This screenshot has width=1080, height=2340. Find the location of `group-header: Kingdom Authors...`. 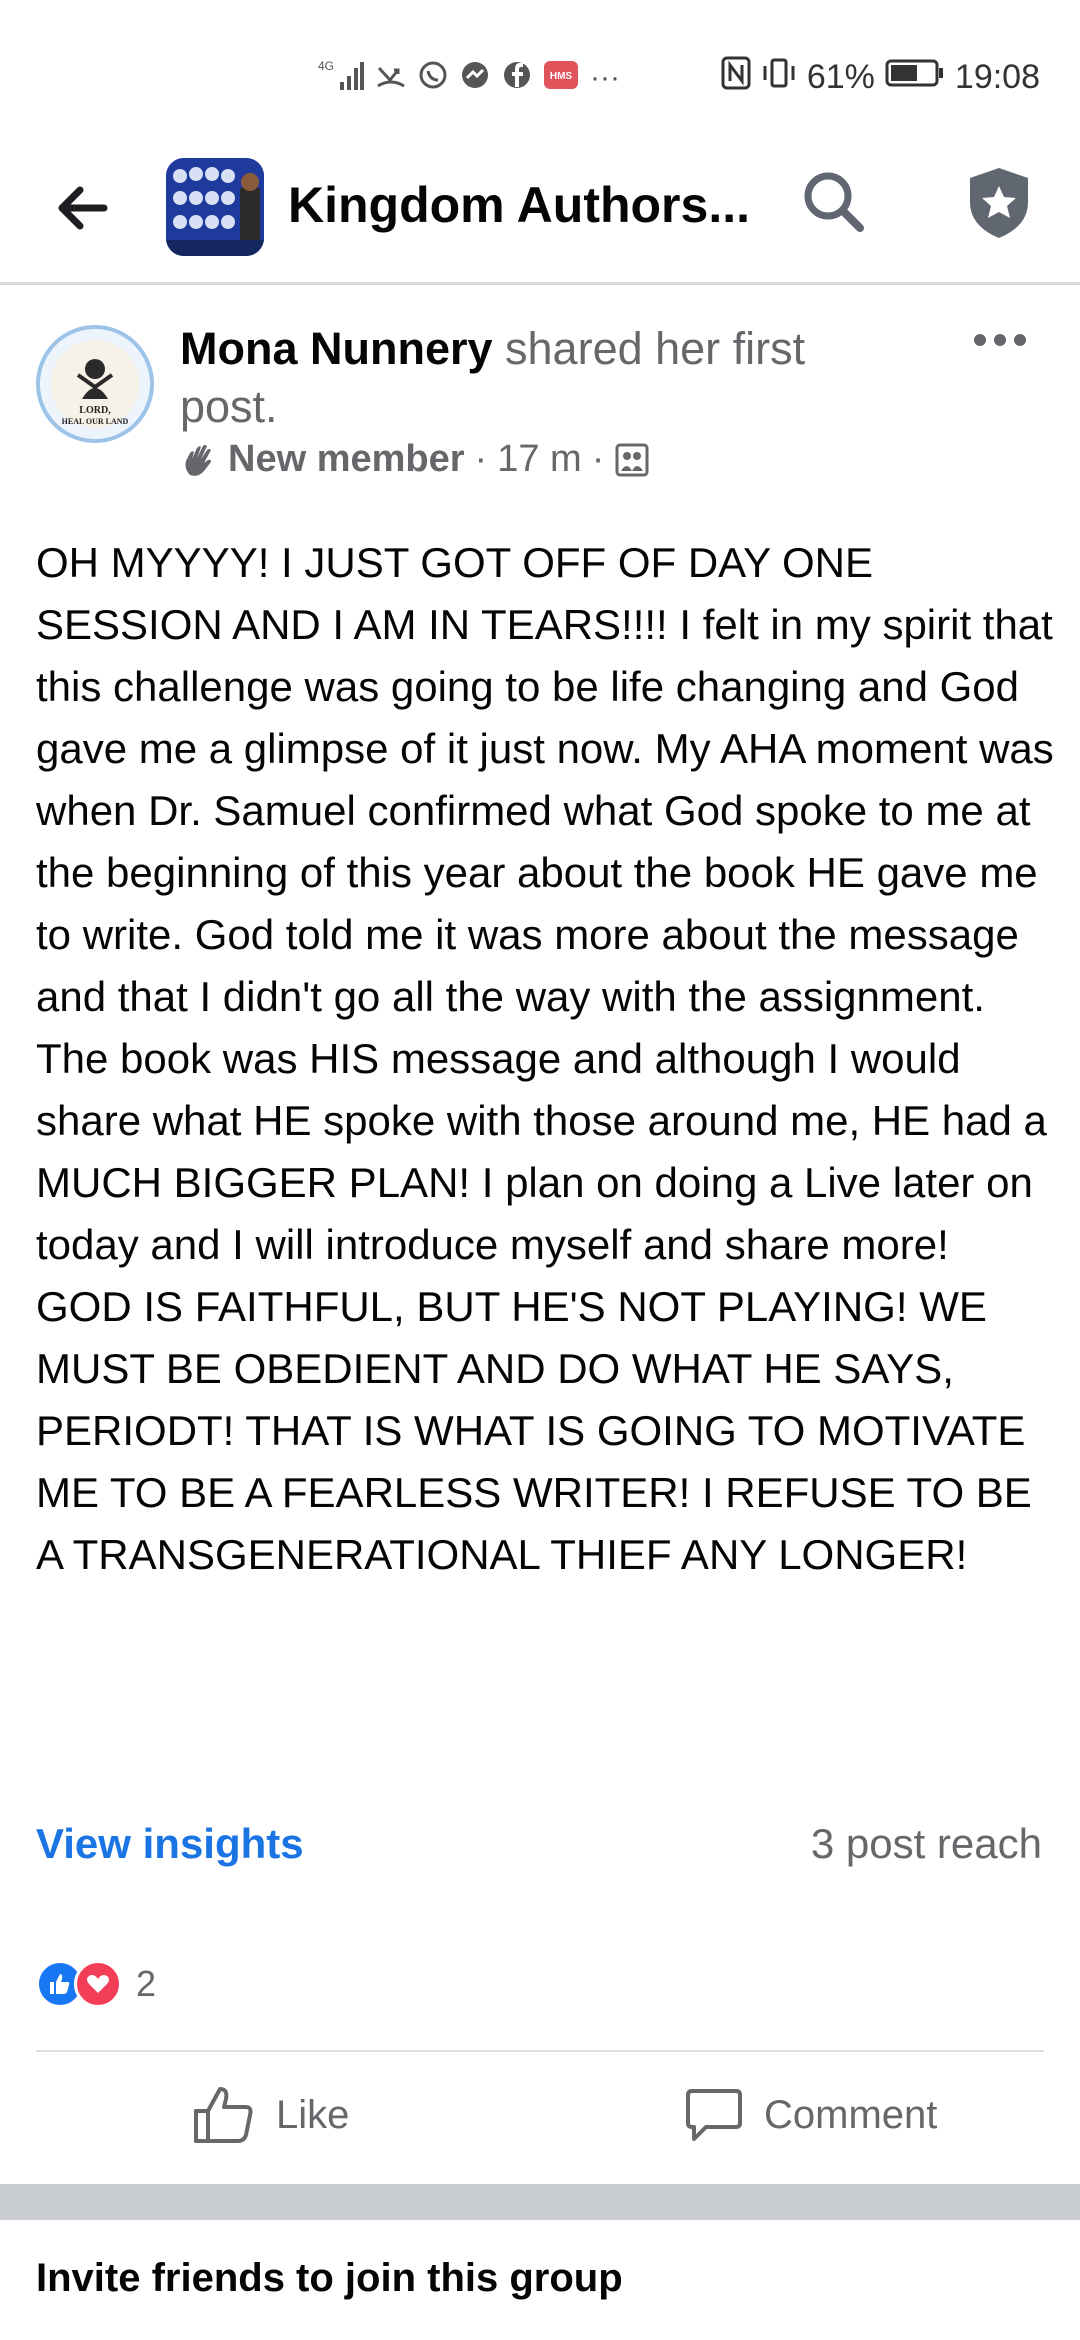

group-header: Kingdom Authors... is located at coordinates (540, 217).